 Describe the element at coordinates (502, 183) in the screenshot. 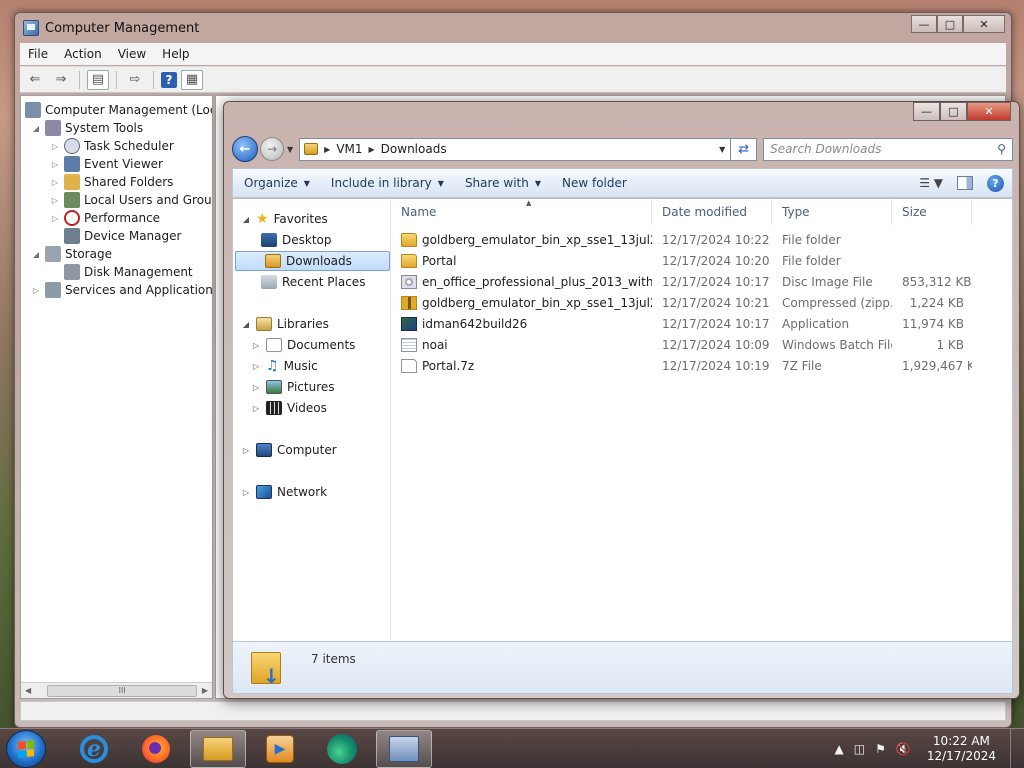

I see `share-with-button: Share with ▼` at that location.